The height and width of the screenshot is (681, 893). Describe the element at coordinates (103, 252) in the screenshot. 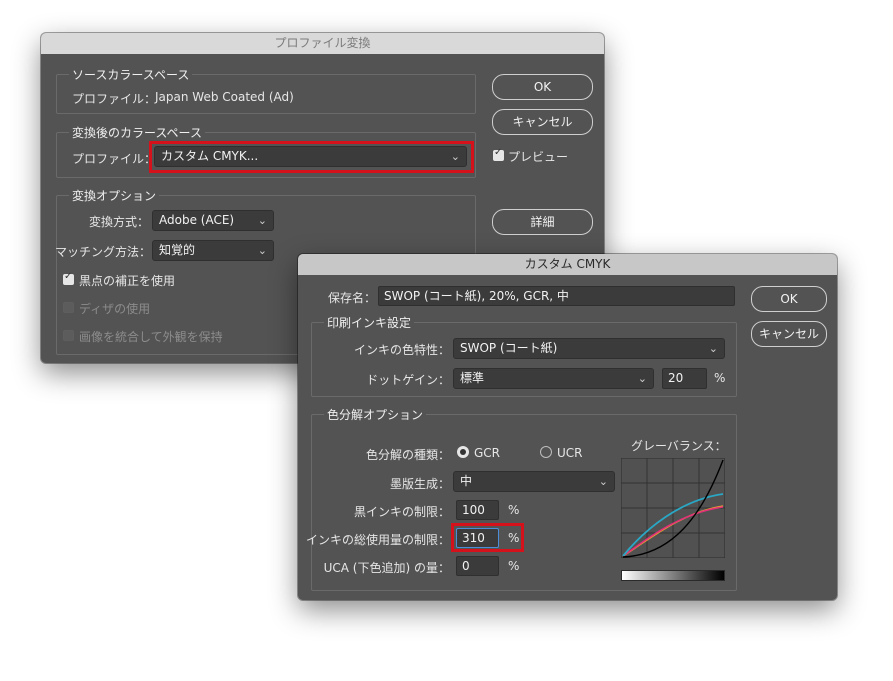

I see `intent-label: マッチング方法：` at that location.